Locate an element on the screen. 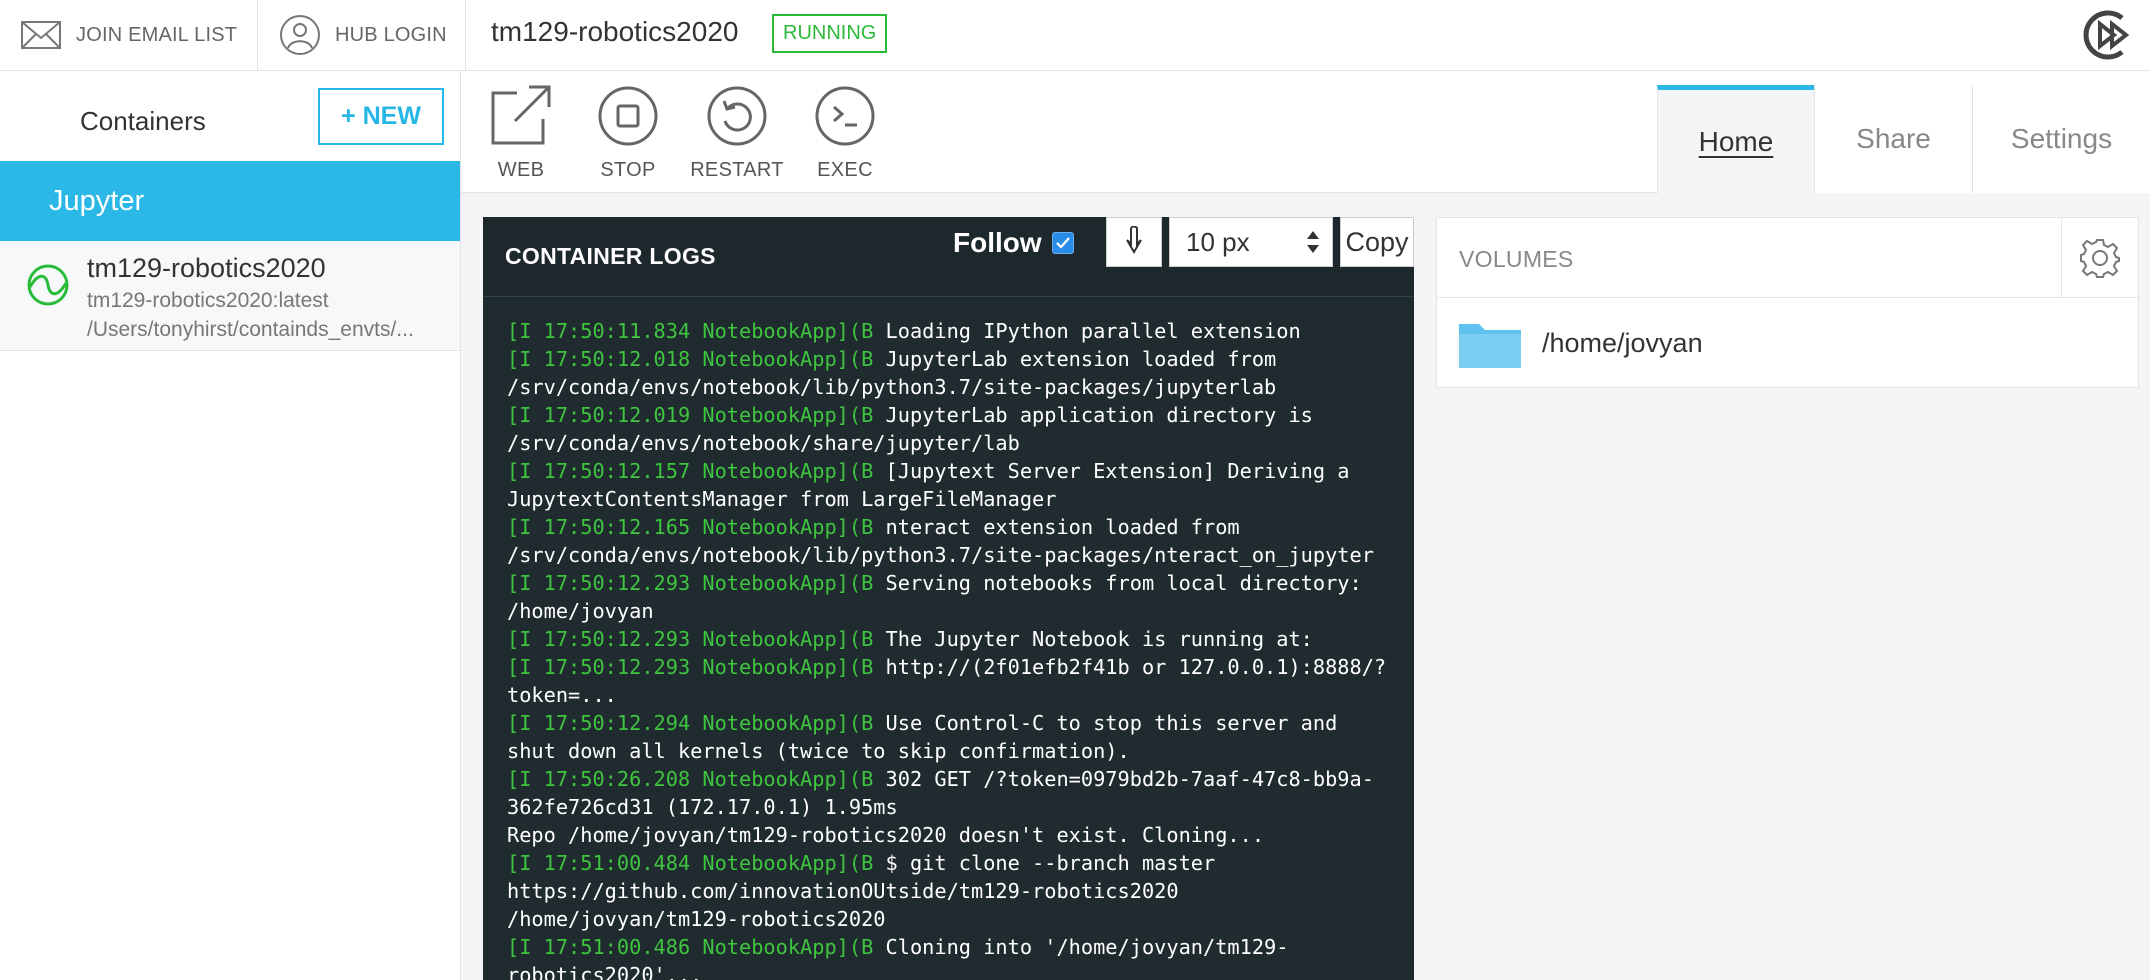 This screenshot has height=980, width=2150. gear-icon is located at coordinates (2100, 258).